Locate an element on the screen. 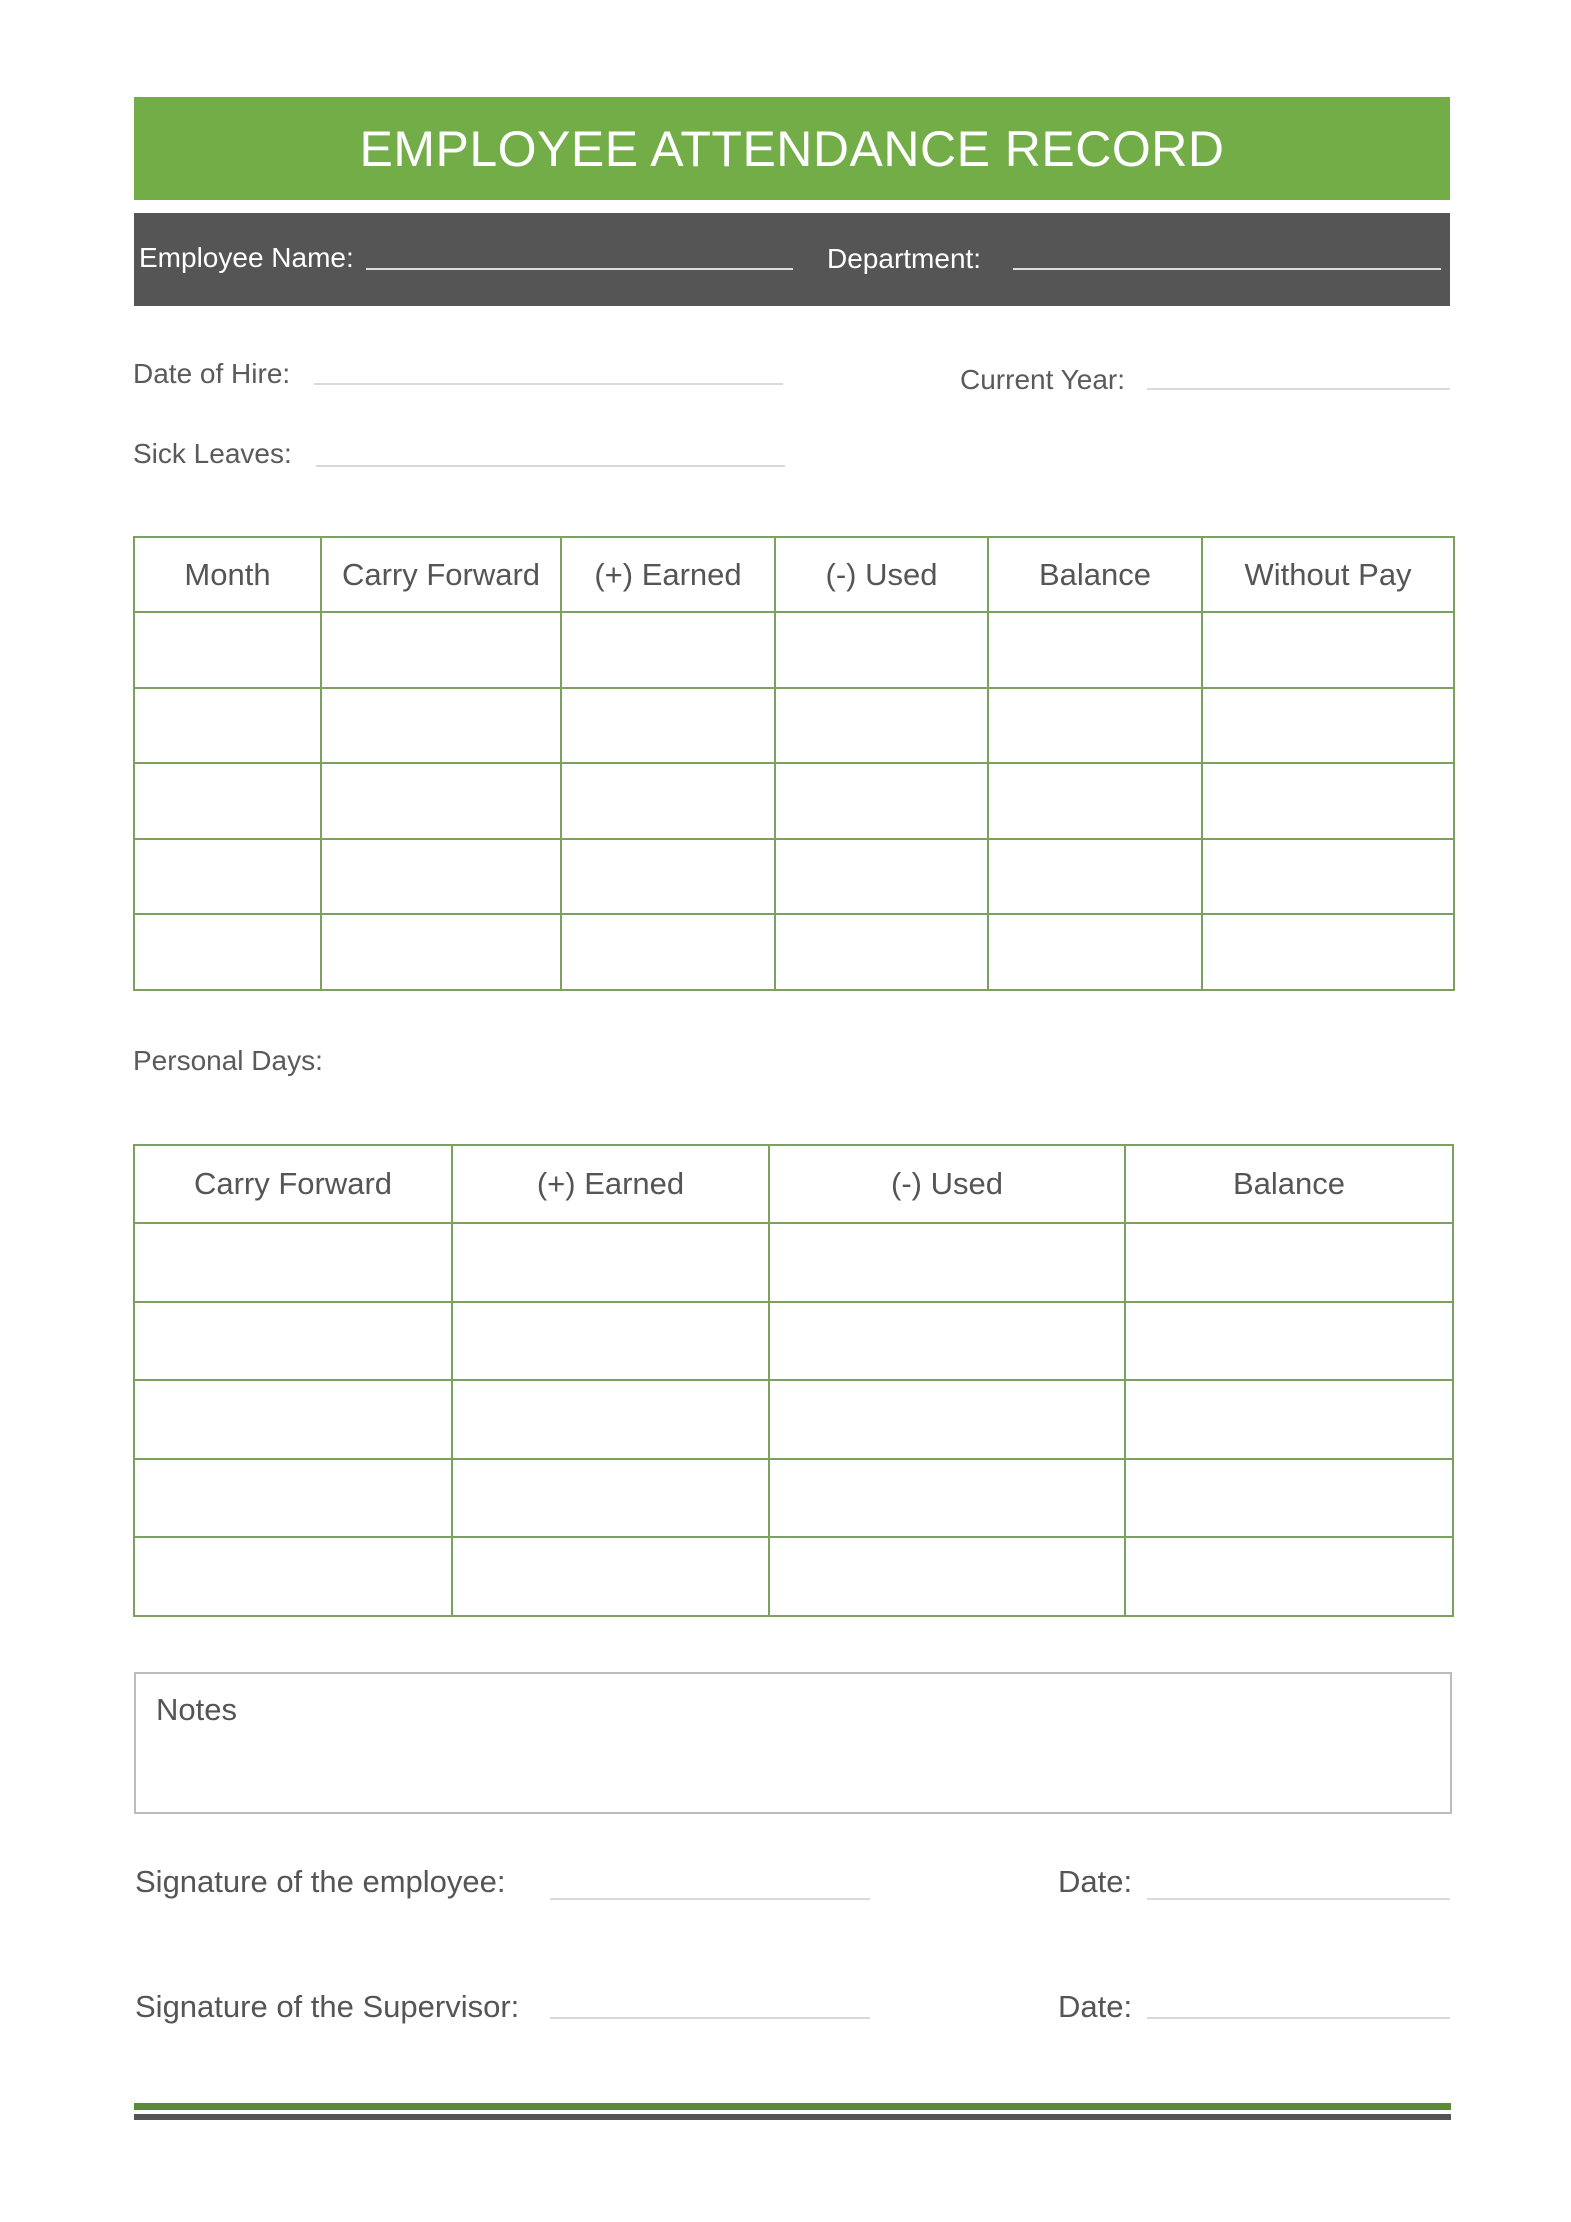 Image resolution: width=1571 pixels, height=2222 pixels. employee-signature-label: Signature of the employee: is located at coordinates (320, 1881).